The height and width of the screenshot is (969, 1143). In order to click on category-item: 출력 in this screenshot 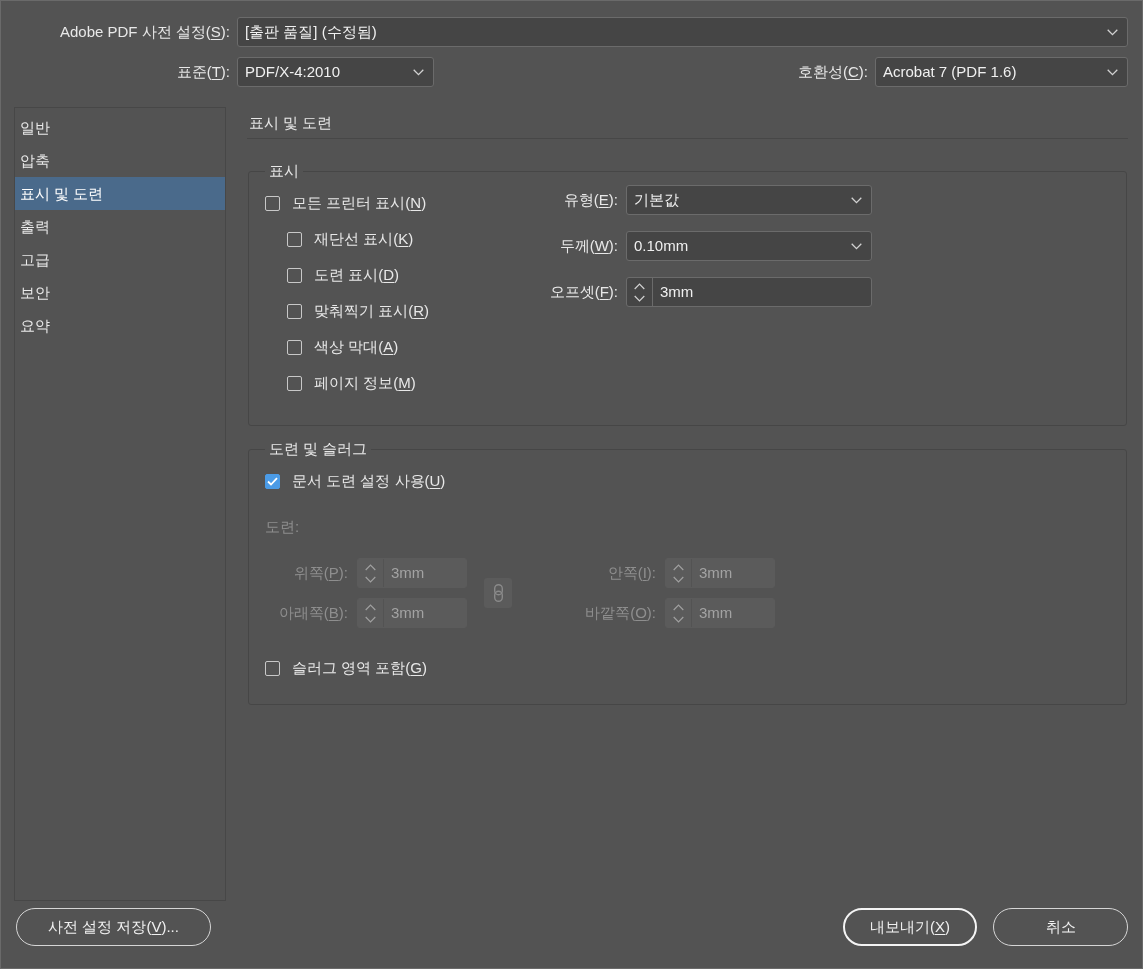, I will do `click(120, 226)`.